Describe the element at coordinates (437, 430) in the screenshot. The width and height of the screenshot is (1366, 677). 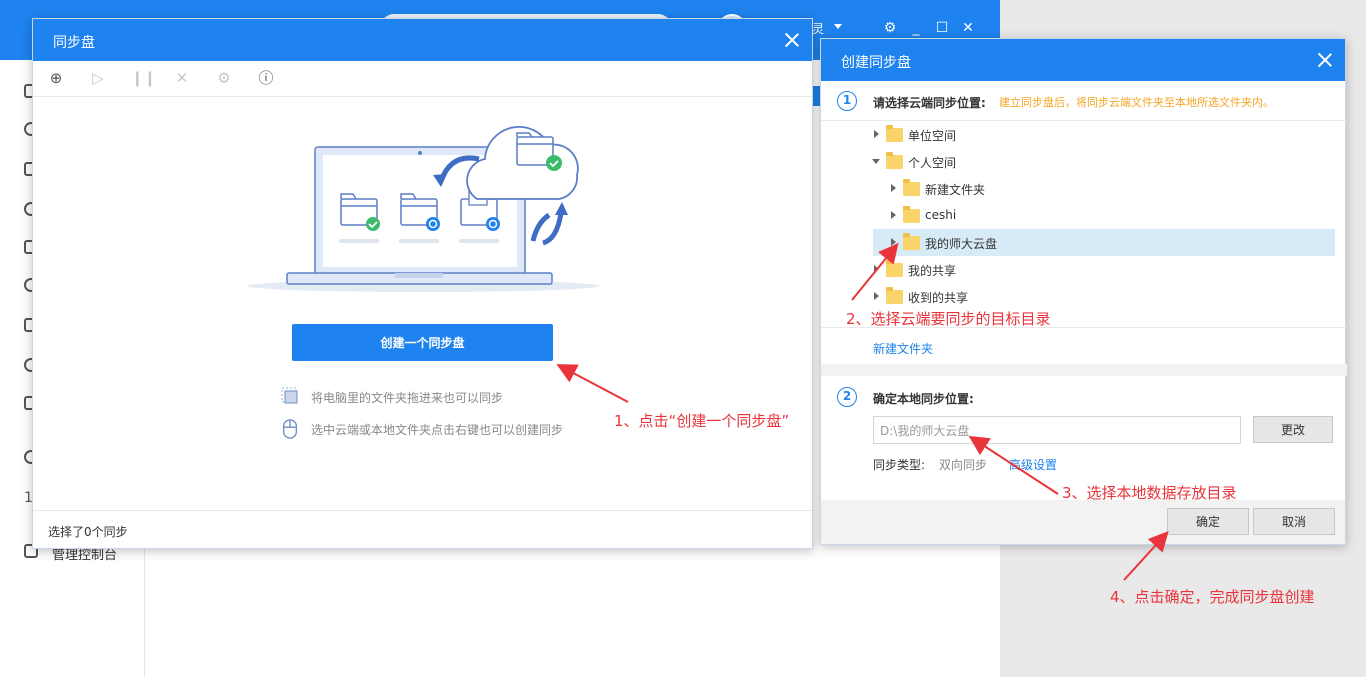
I see `hint-rightclick-text: 选中云端或本地文件夹点击右键也可以创建同步` at that location.